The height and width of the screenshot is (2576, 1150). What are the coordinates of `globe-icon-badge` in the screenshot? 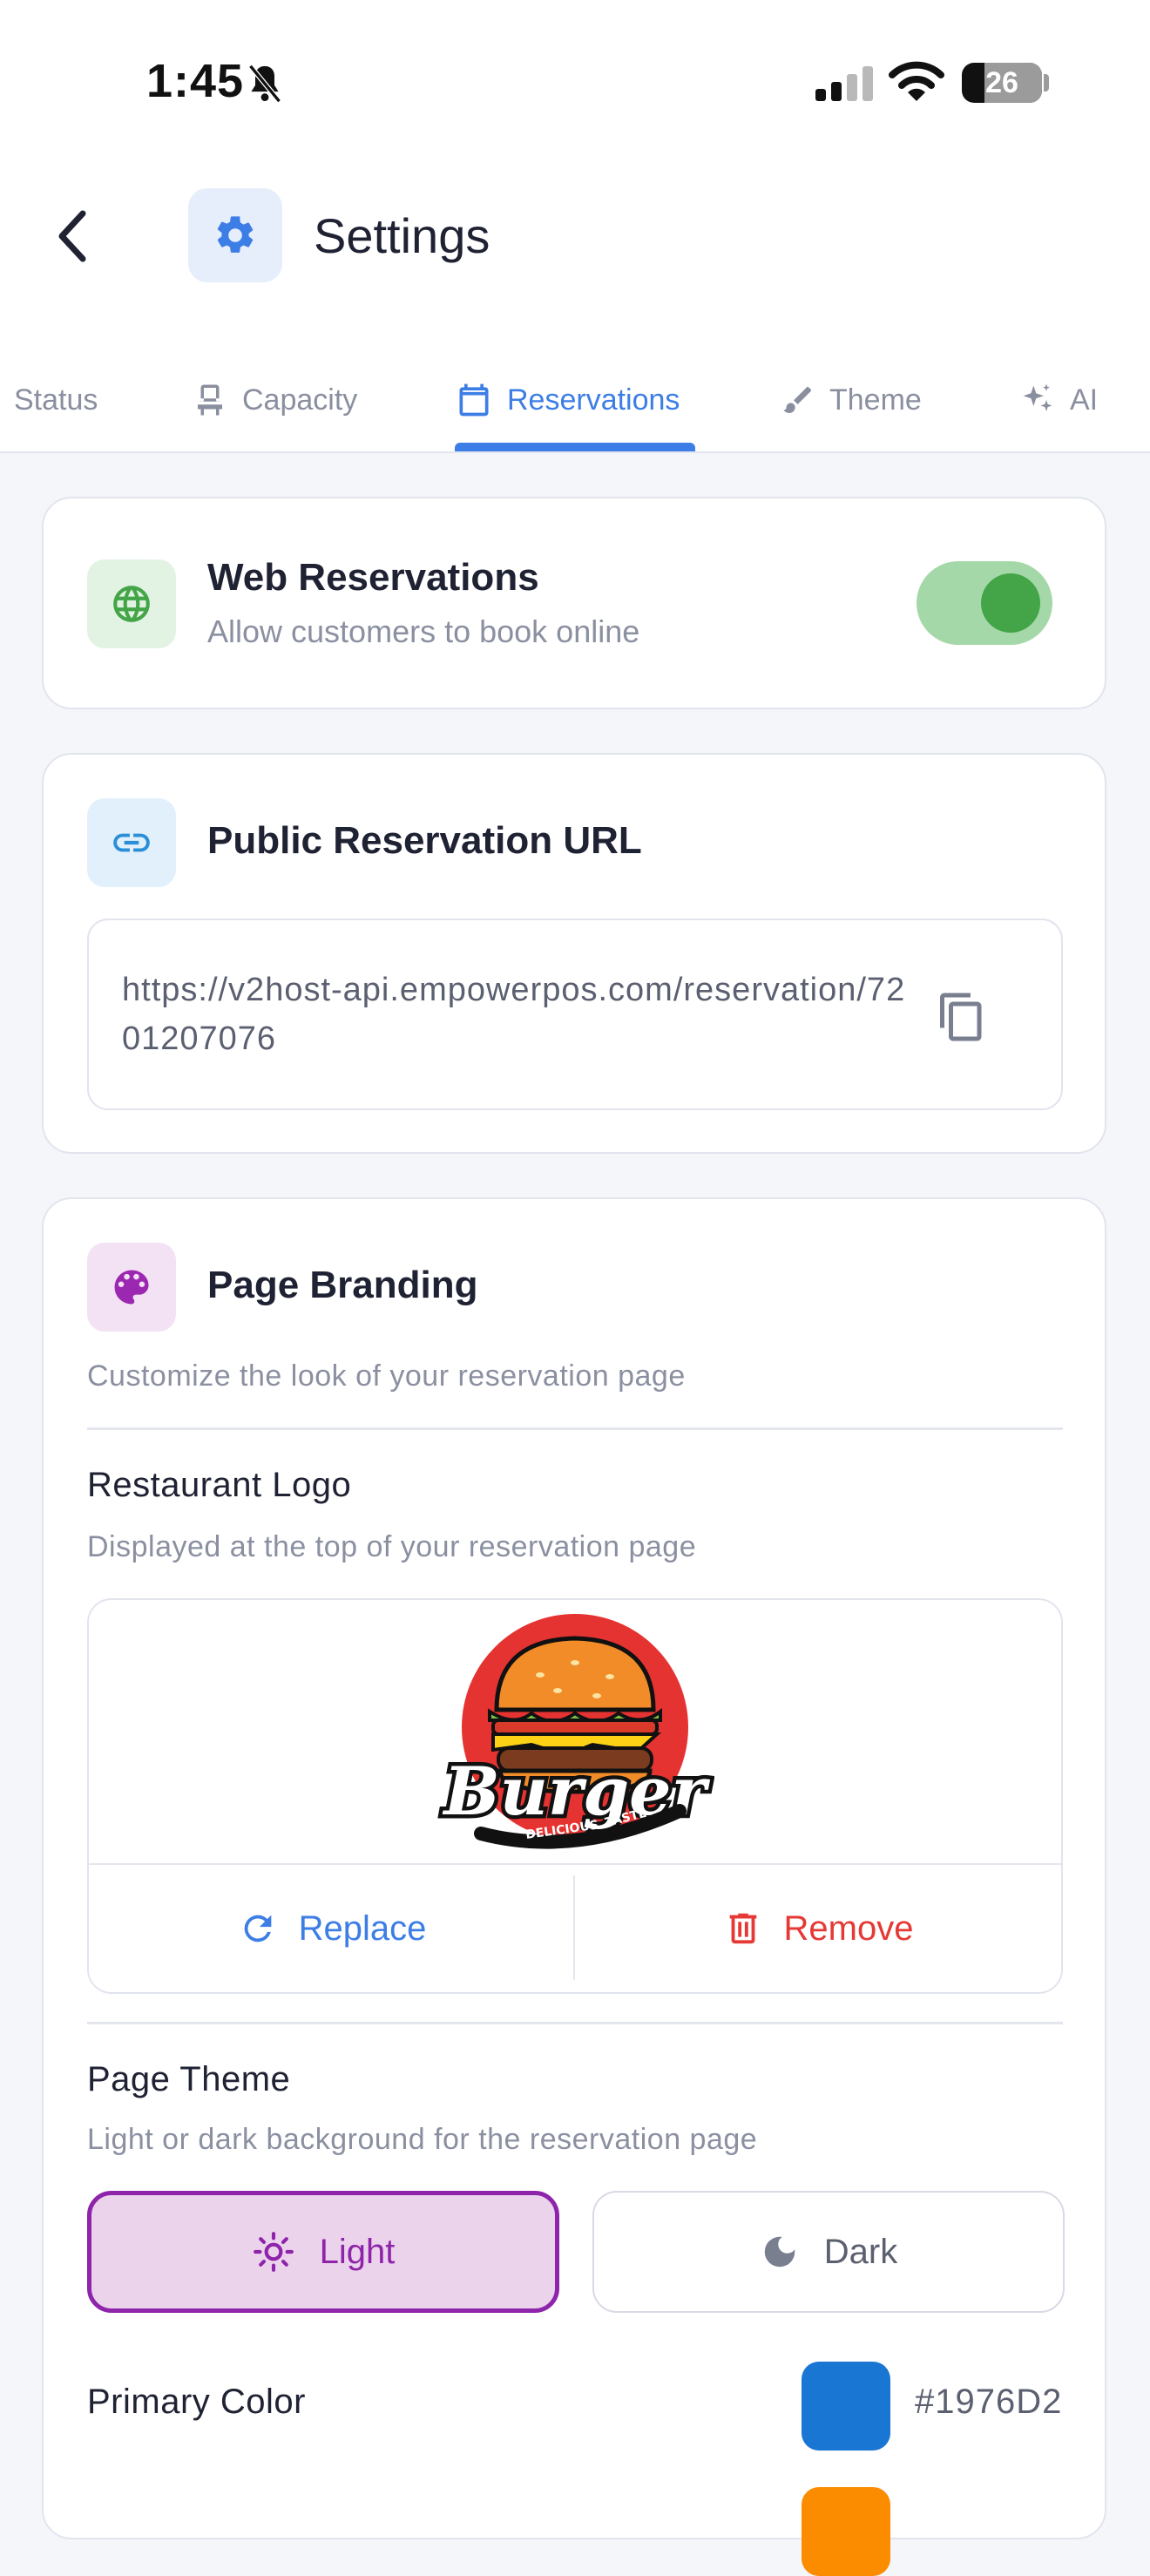 It's located at (131, 604).